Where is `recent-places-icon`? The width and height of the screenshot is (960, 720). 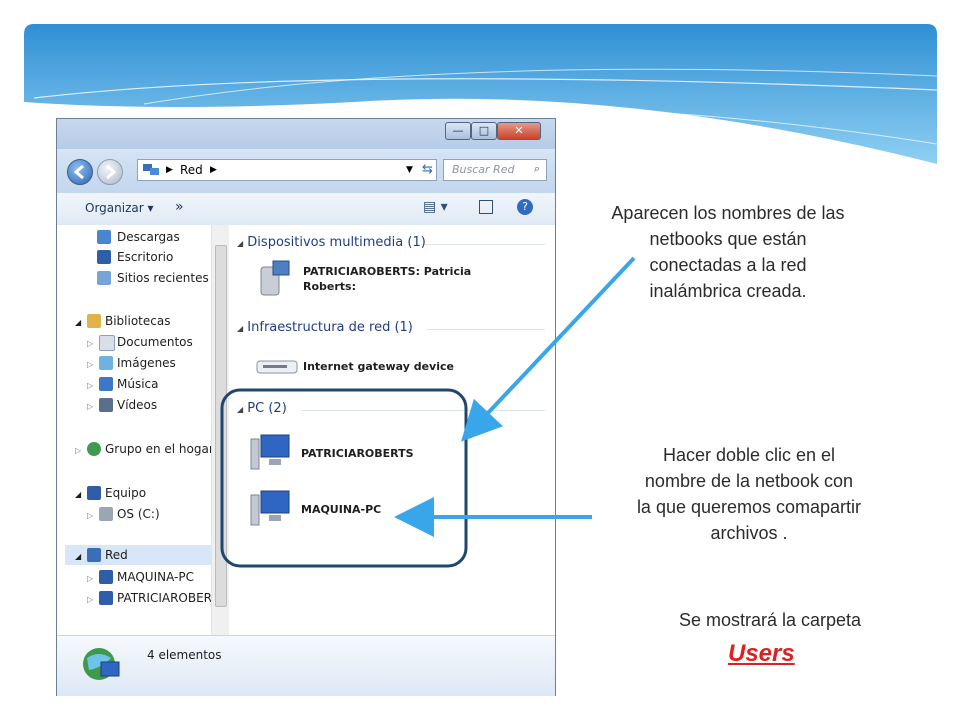
recent-places-icon is located at coordinates (104, 278).